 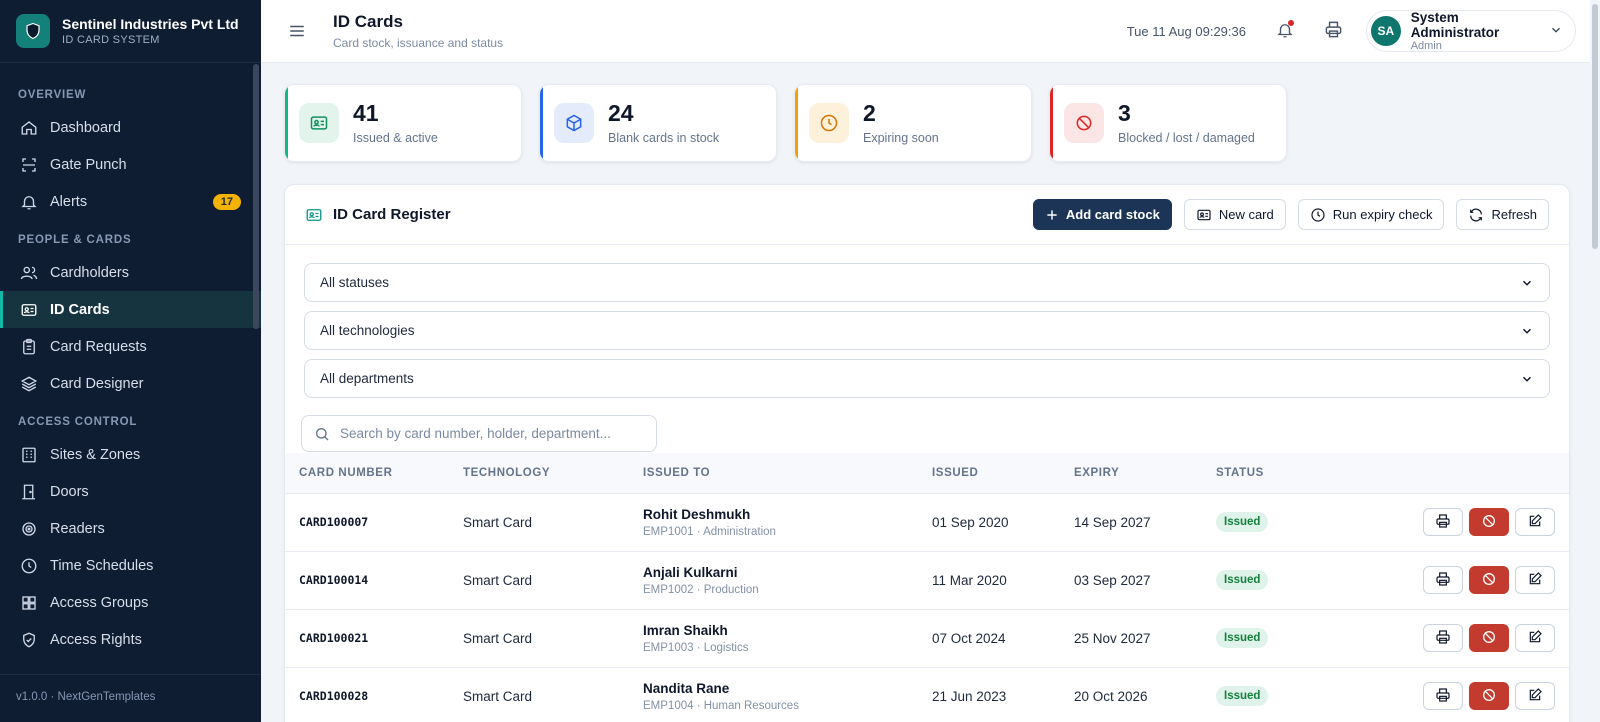 What do you see at coordinates (29, 566) in the screenshot?
I see `clock-icon` at bounding box center [29, 566].